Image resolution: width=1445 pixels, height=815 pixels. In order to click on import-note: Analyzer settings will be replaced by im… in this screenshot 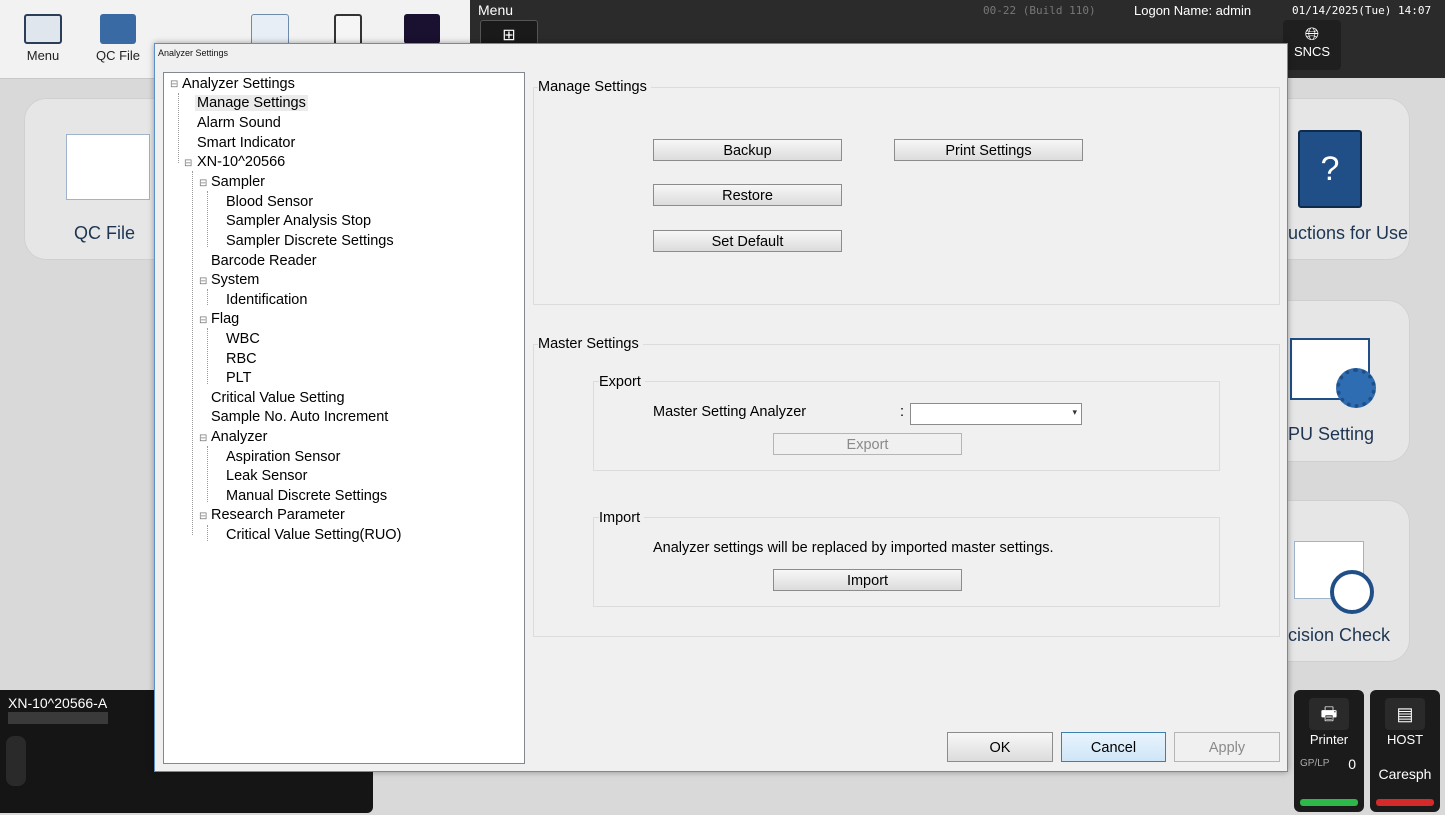, I will do `click(853, 548)`.